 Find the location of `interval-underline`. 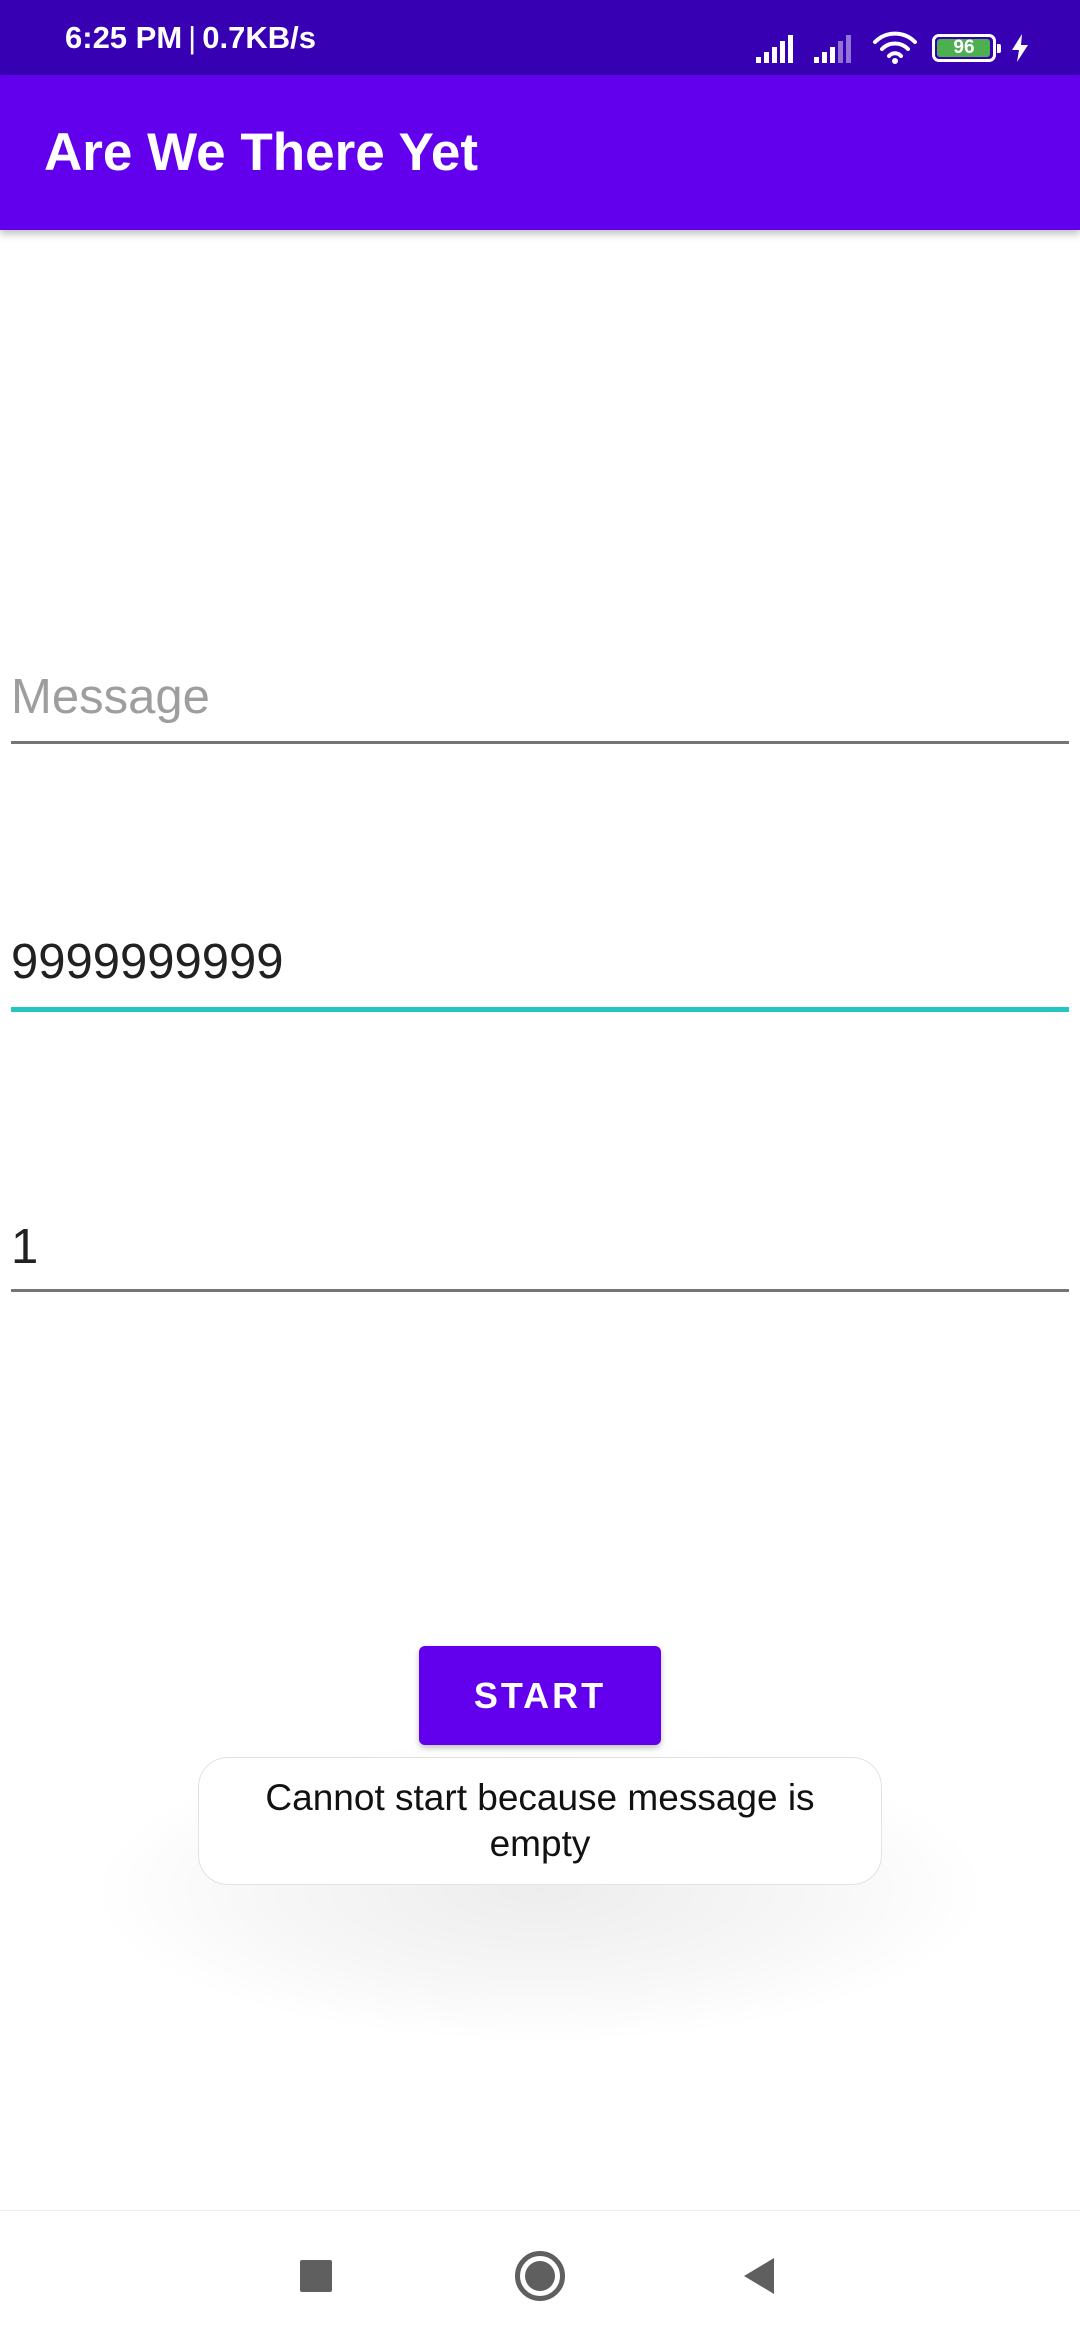

interval-underline is located at coordinates (540, 1290).